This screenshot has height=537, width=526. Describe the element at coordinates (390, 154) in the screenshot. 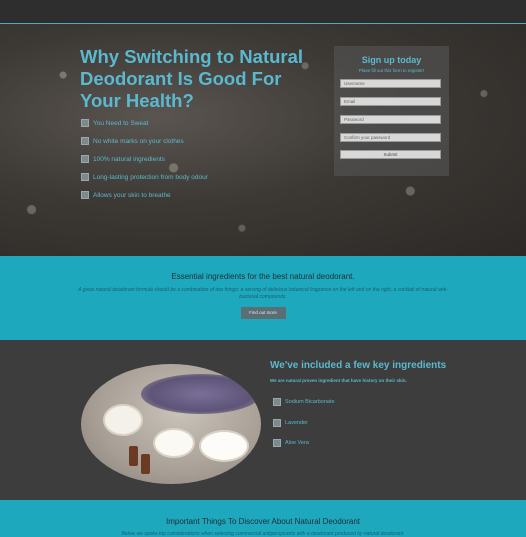

I see `submit-button: Submit` at that location.